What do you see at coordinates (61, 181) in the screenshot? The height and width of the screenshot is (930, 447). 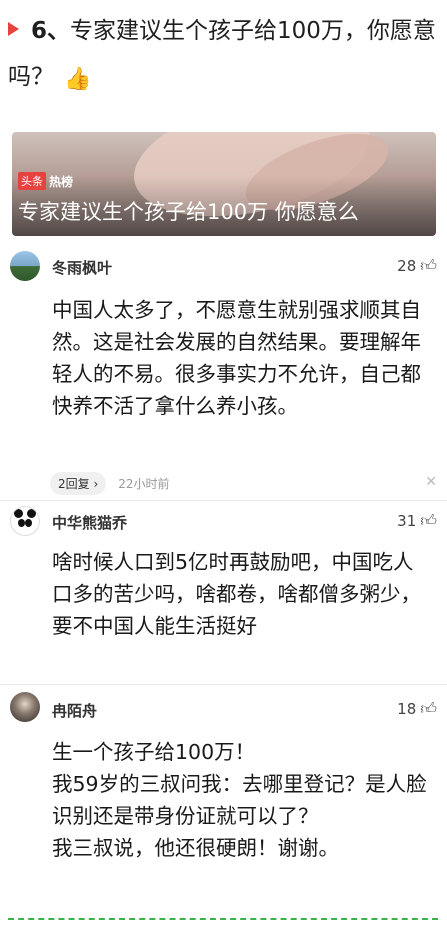 I see `hot-list-label: 热榜` at bounding box center [61, 181].